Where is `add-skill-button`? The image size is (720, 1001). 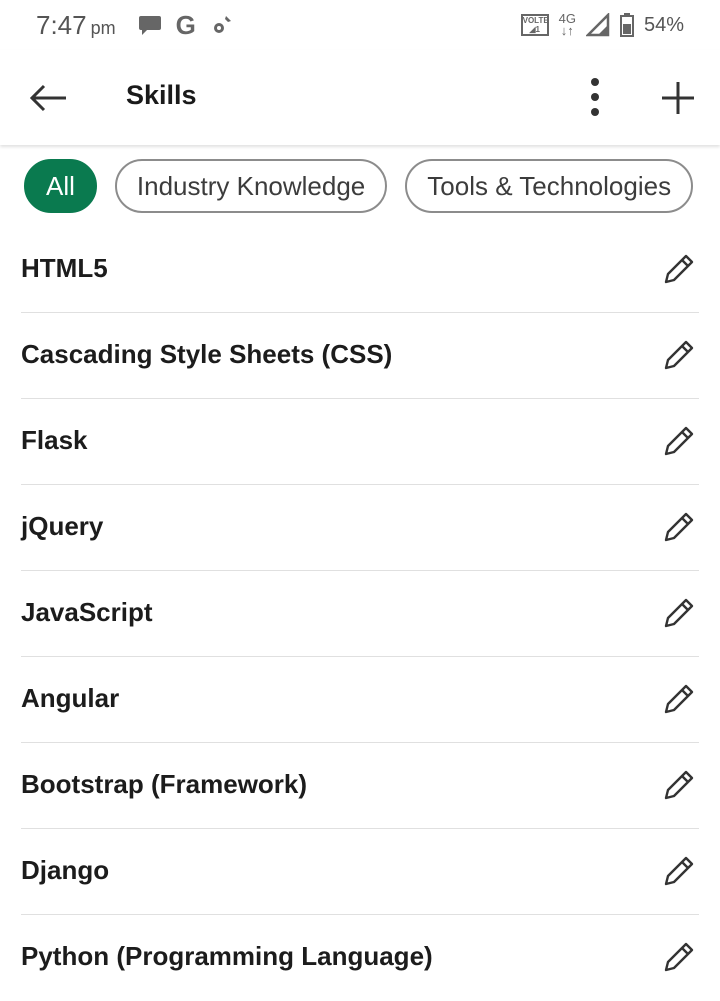
add-skill-button is located at coordinates (678, 98).